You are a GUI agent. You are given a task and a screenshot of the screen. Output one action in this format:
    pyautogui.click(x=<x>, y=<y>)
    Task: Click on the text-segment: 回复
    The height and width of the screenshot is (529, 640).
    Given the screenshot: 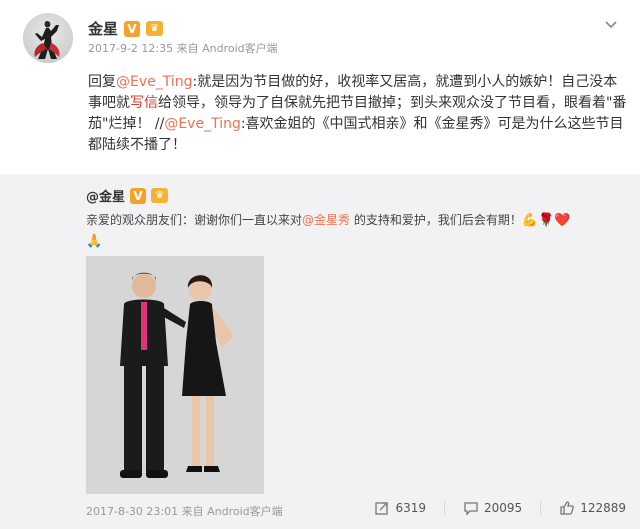 What is the action you would take?
    pyautogui.click(x=102, y=82)
    